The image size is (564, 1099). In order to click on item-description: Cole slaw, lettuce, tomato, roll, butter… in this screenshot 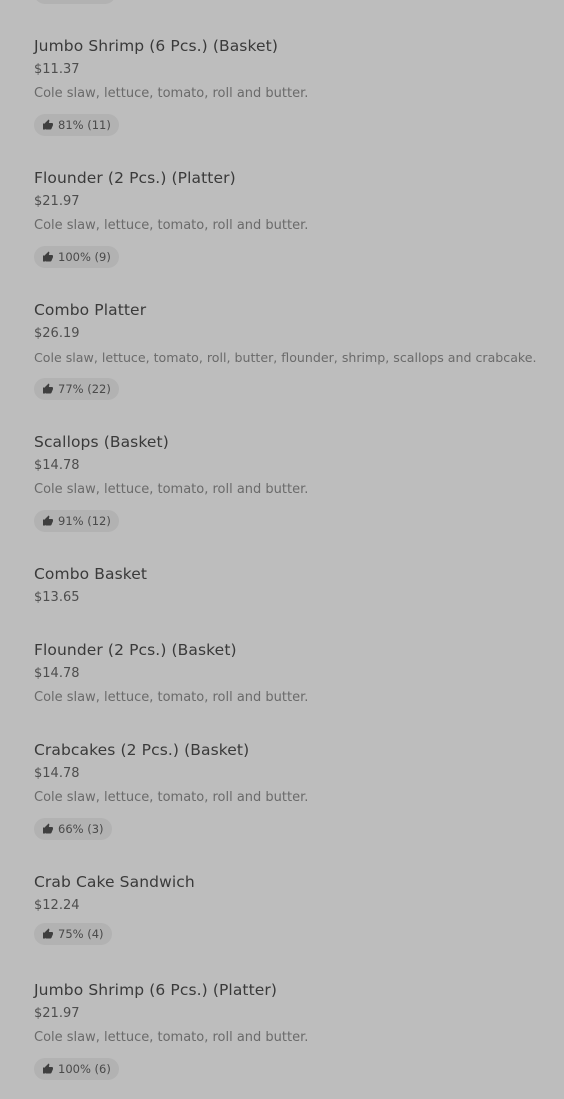, I will do `click(285, 357)`.